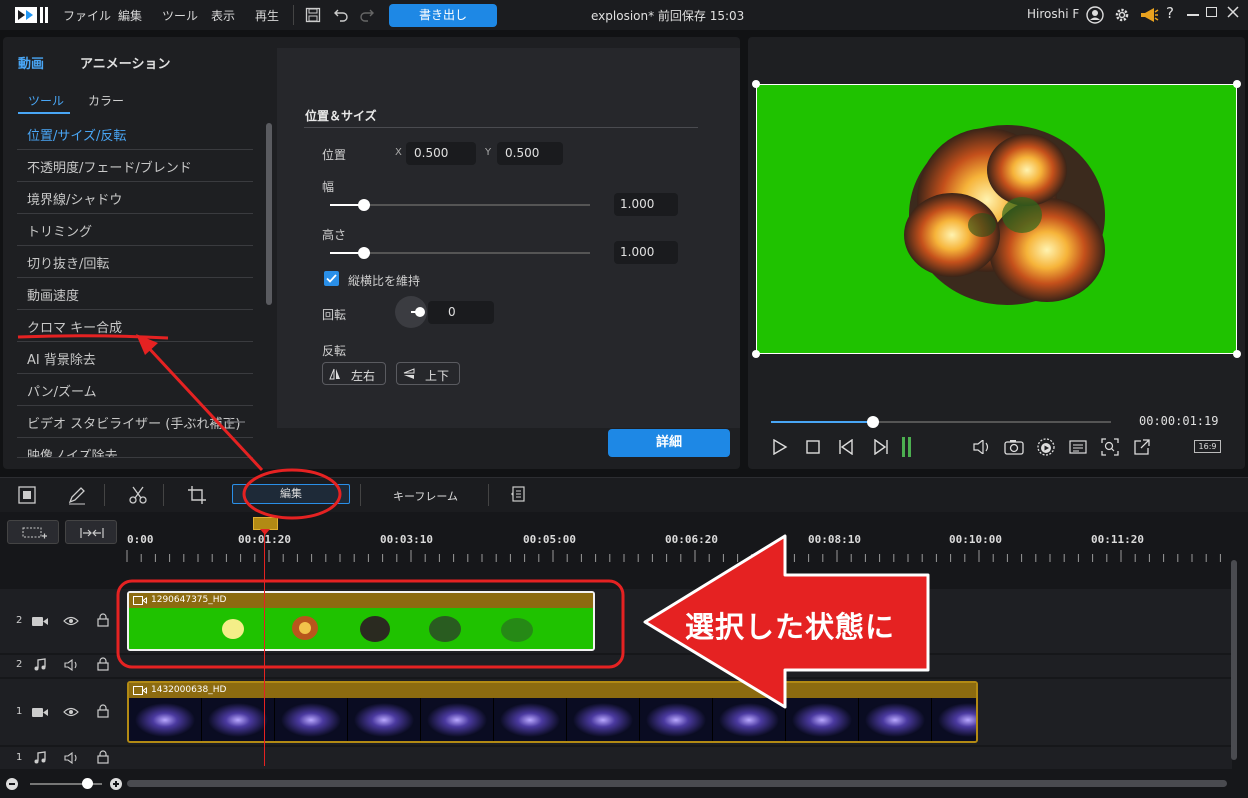 The height and width of the screenshot is (798, 1248). What do you see at coordinates (363, 205) in the screenshot?
I see `width-slider-knob` at bounding box center [363, 205].